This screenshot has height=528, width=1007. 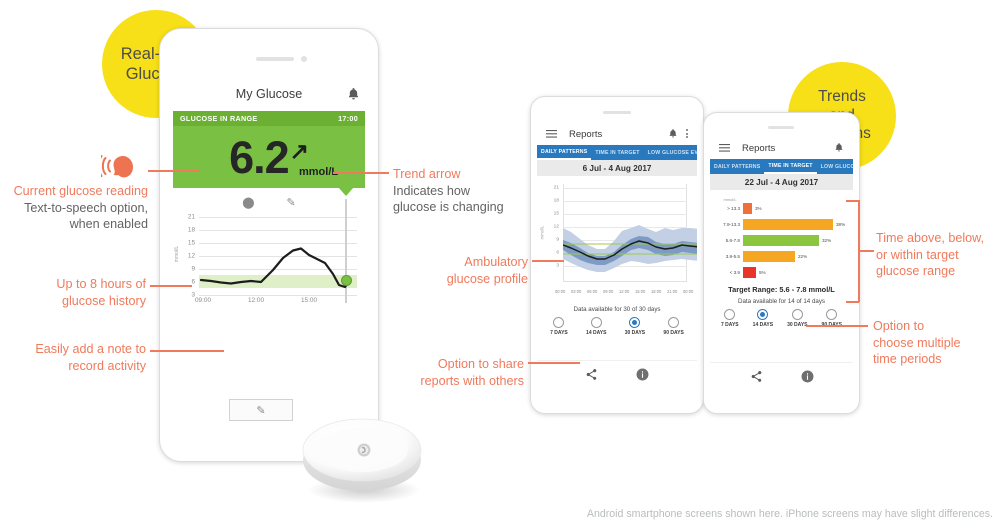 I want to click on glucose-sensor-image, so click(x=362, y=460).